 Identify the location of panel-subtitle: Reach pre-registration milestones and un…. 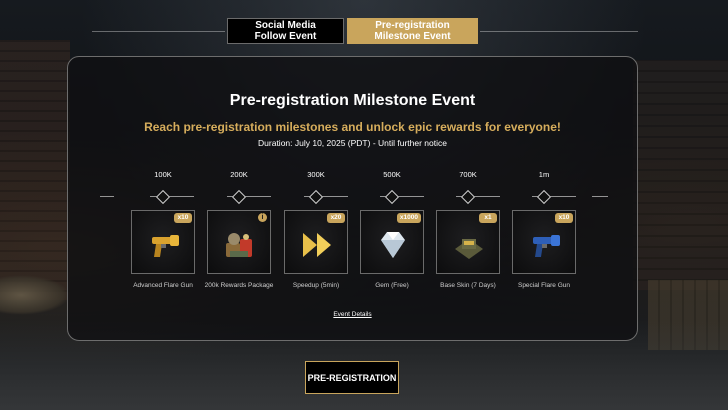
(352, 127).